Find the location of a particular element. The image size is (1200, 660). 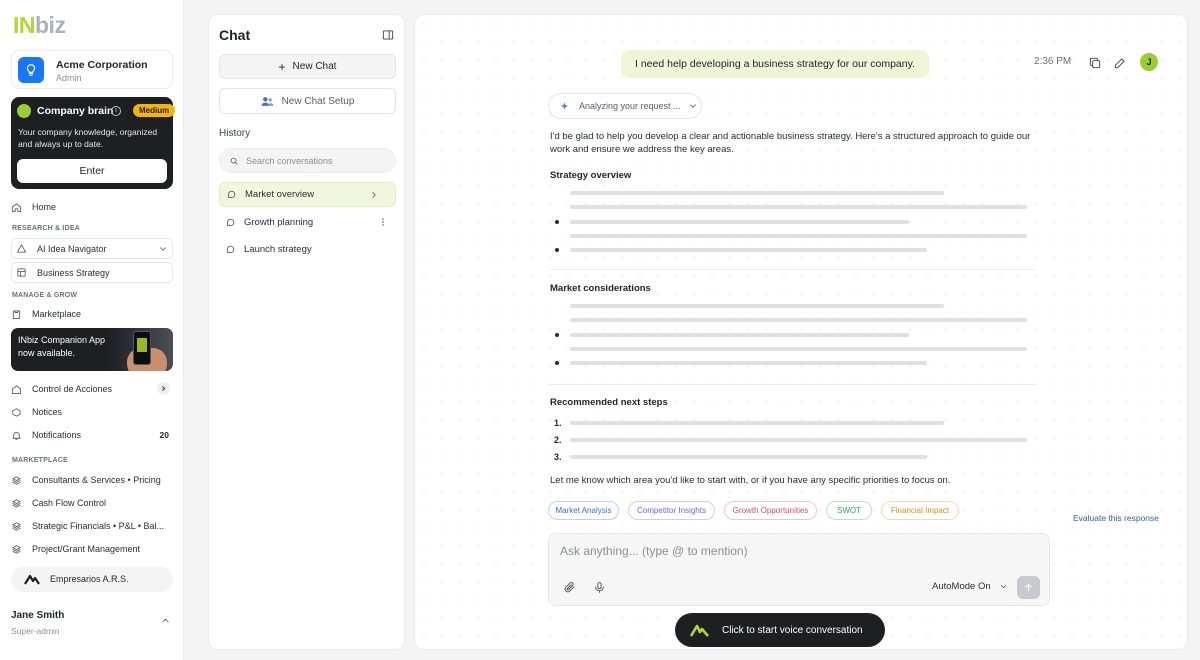

nav-consultants: Consultants & Services • Pricing is located at coordinates (86, 480).